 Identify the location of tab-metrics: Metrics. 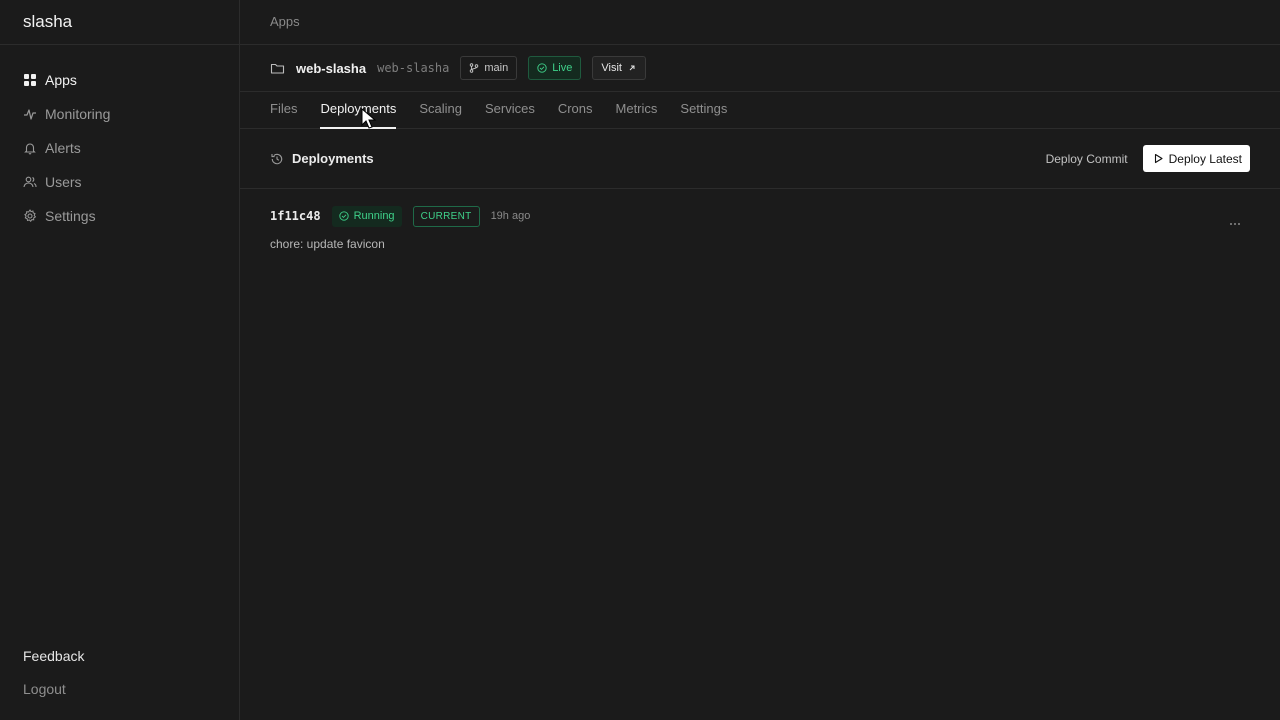
(637, 114).